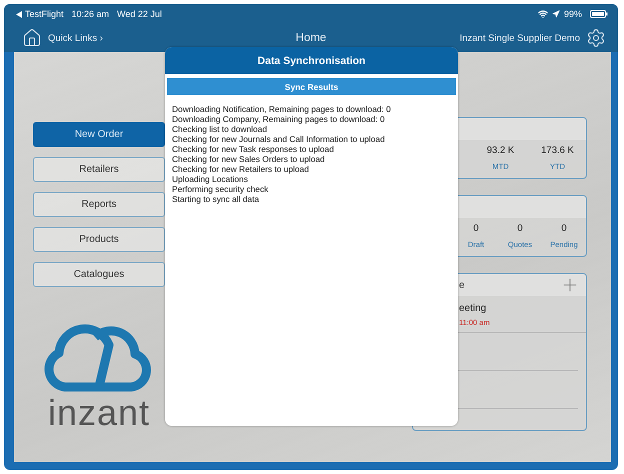 The image size is (624, 474). Describe the element at coordinates (311, 38) in the screenshot. I see `nav-title: Home` at that location.